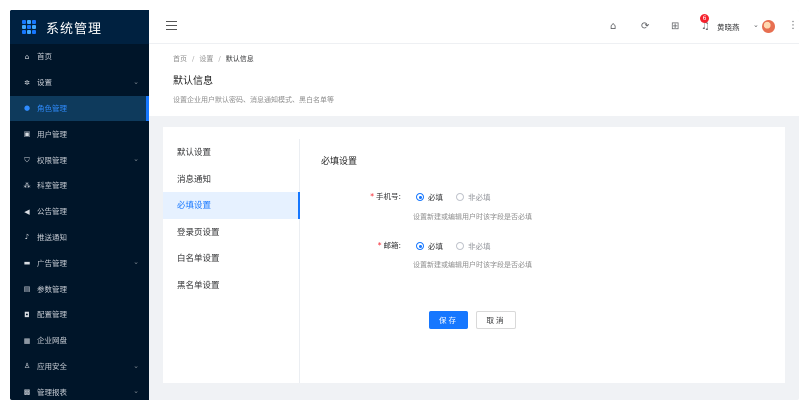 The height and width of the screenshot is (410, 809). I want to click on id-card-icon: ▣, so click(27, 134).